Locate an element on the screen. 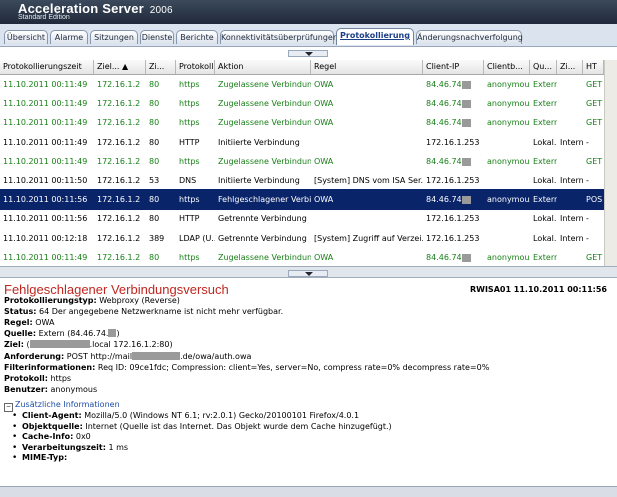  tab-alarme: Alarme is located at coordinates (69, 37).